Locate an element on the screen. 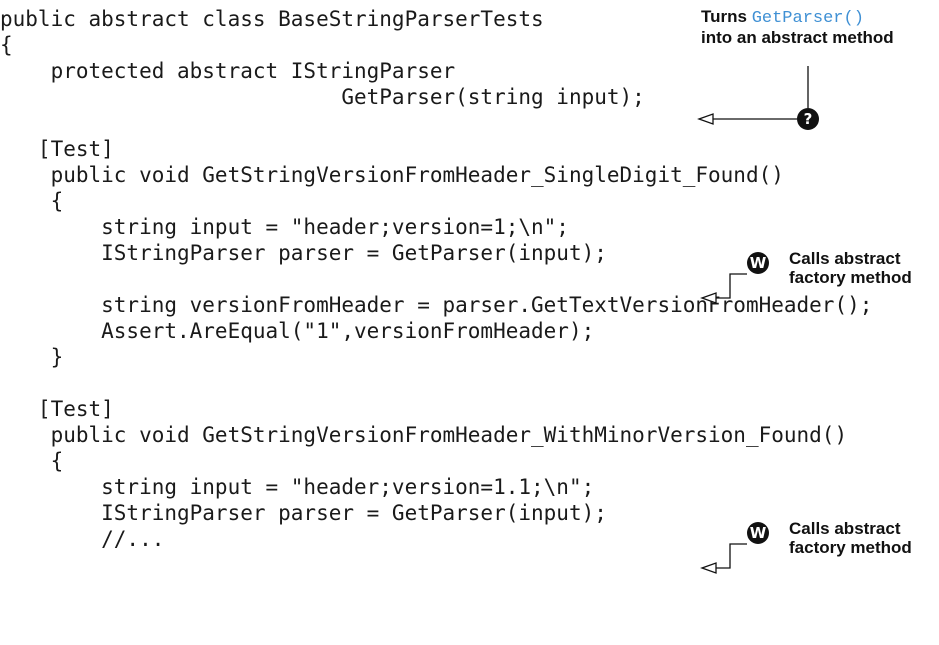 The image size is (939, 645). annotation-1-line2: into an abstract method is located at coordinates (797, 37).